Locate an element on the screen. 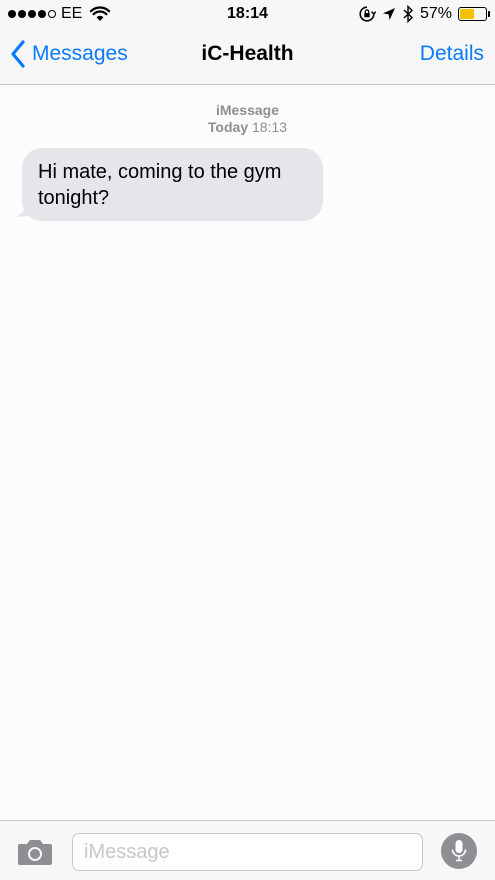  status-right: 57% is located at coordinates (424, 14).